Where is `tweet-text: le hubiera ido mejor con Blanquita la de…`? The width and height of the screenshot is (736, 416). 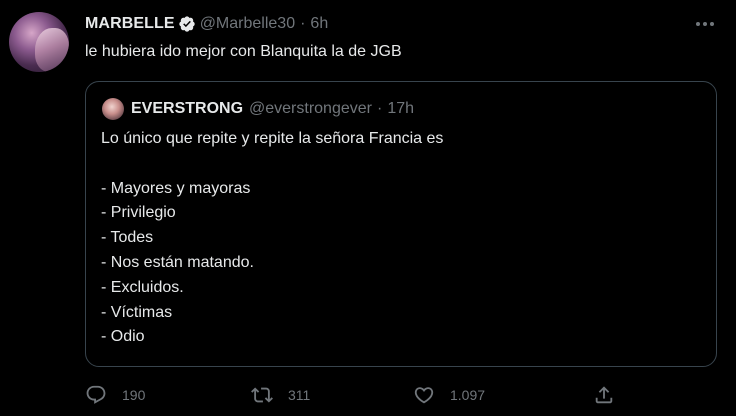 tweet-text: le hubiera ido mejor con Blanquita la de… is located at coordinates (243, 51).